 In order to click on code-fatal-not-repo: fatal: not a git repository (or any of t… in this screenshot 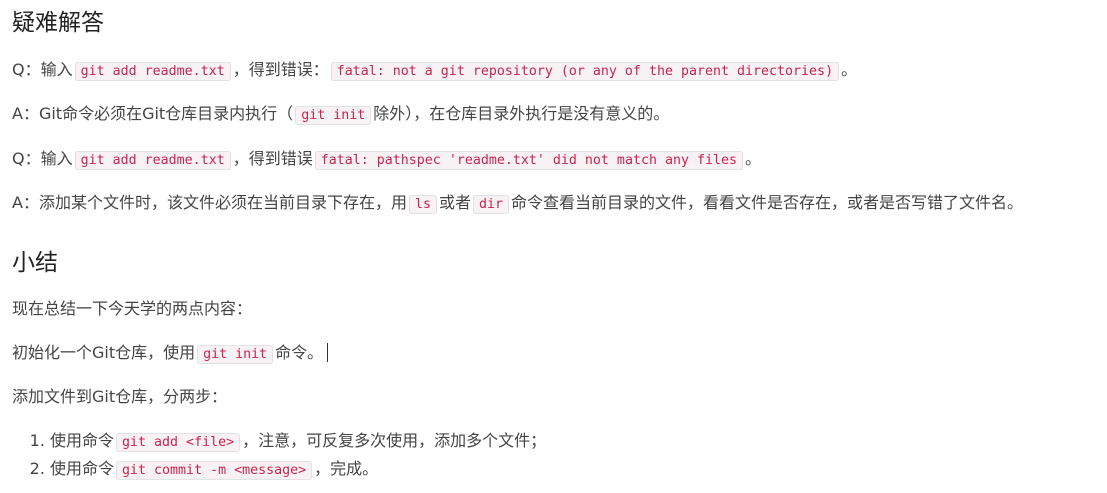, I will do `click(585, 71)`.